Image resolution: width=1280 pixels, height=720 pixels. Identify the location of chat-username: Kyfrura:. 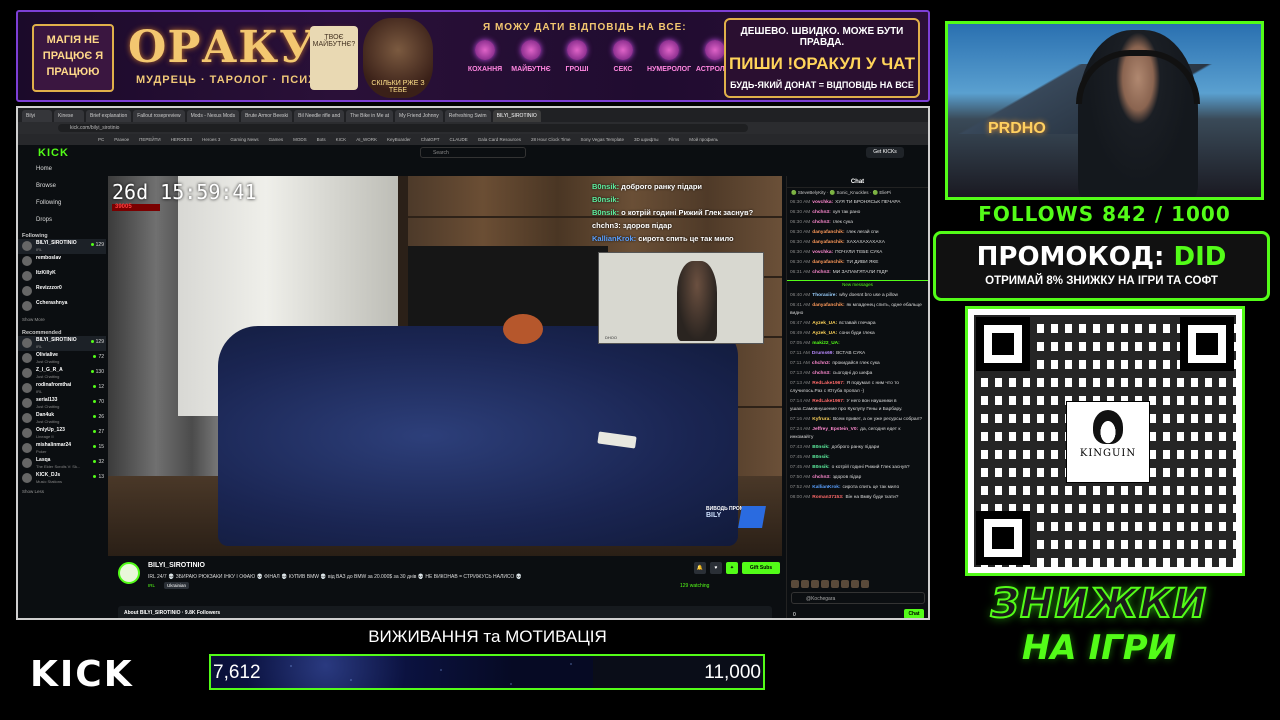
(821, 419).